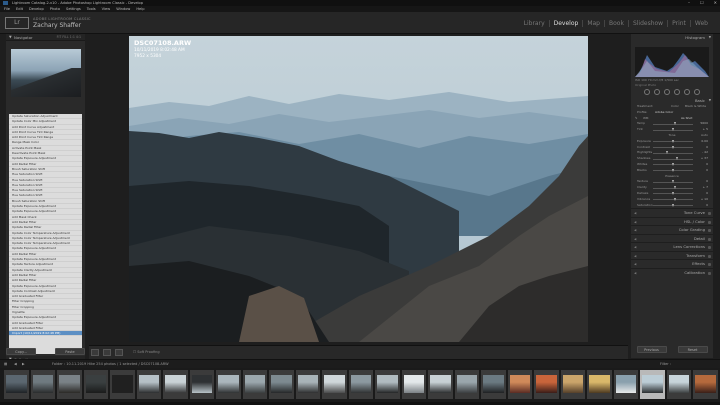 The image size is (720, 405). Describe the element at coordinates (644, 198) in the screenshot. I see `slider-label: Vibrance` at that location.